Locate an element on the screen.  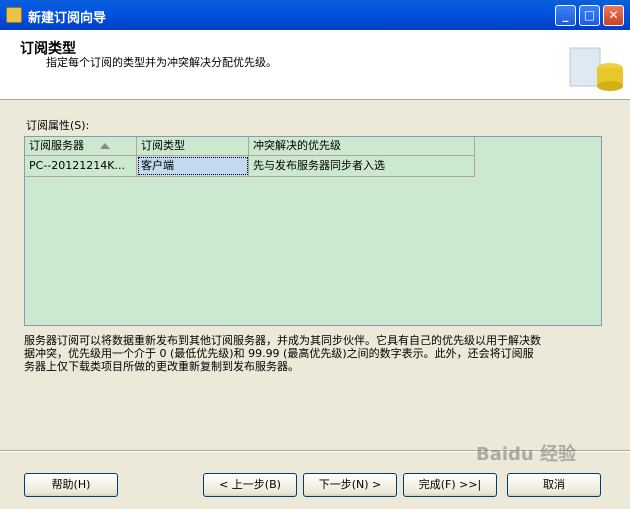
cancel-button: 取消 is located at coordinates (554, 485).